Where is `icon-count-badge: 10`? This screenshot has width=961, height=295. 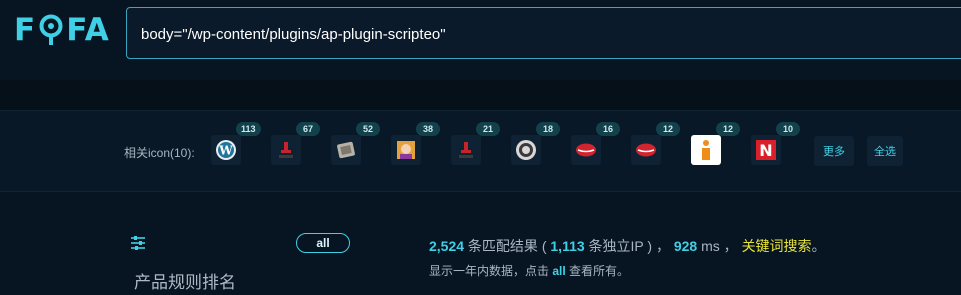 icon-count-badge: 10 is located at coordinates (788, 129).